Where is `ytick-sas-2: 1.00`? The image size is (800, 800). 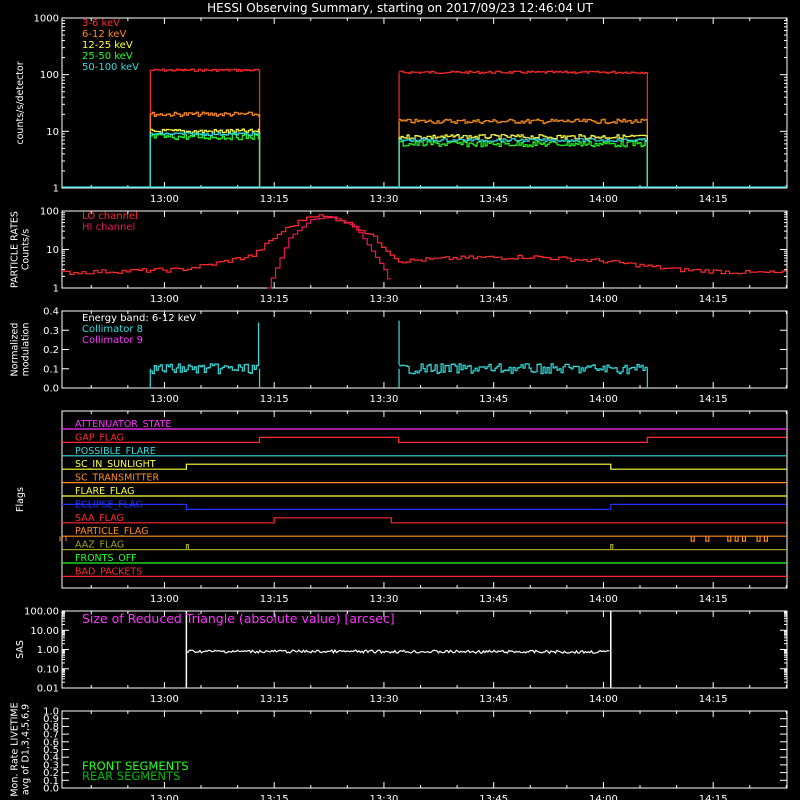 ytick-sas-2: 1.00 is located at coordinates (48, 650).